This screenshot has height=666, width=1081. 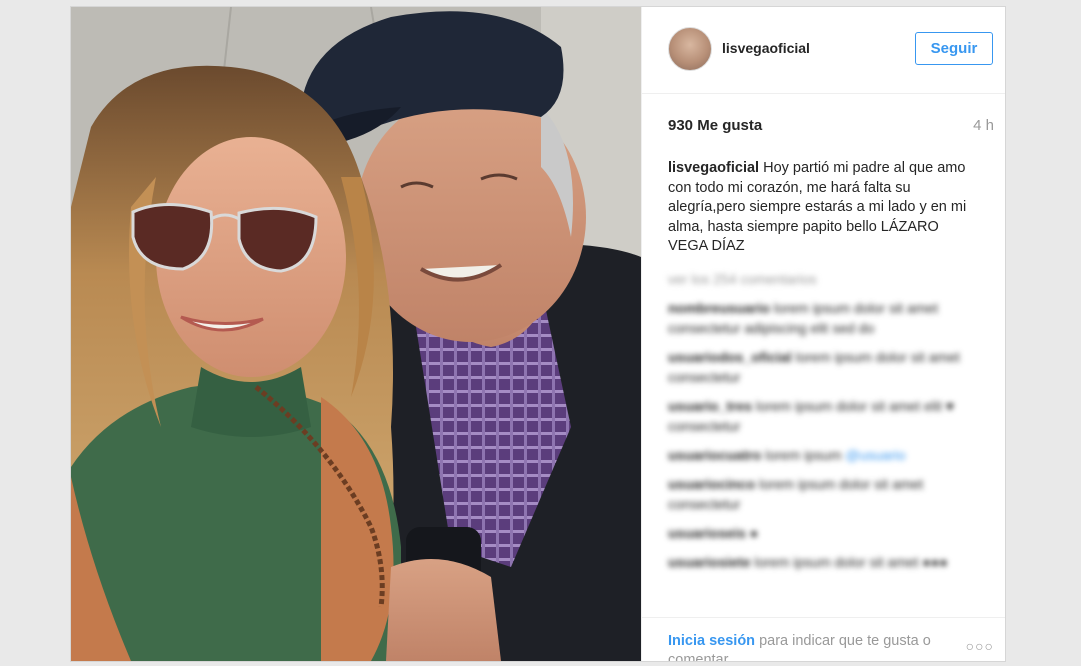 What do you see at coordinates (713, 533) in the screenshot?
I see `list-item: usuarioseis ●` at bounding box center [713, 533].